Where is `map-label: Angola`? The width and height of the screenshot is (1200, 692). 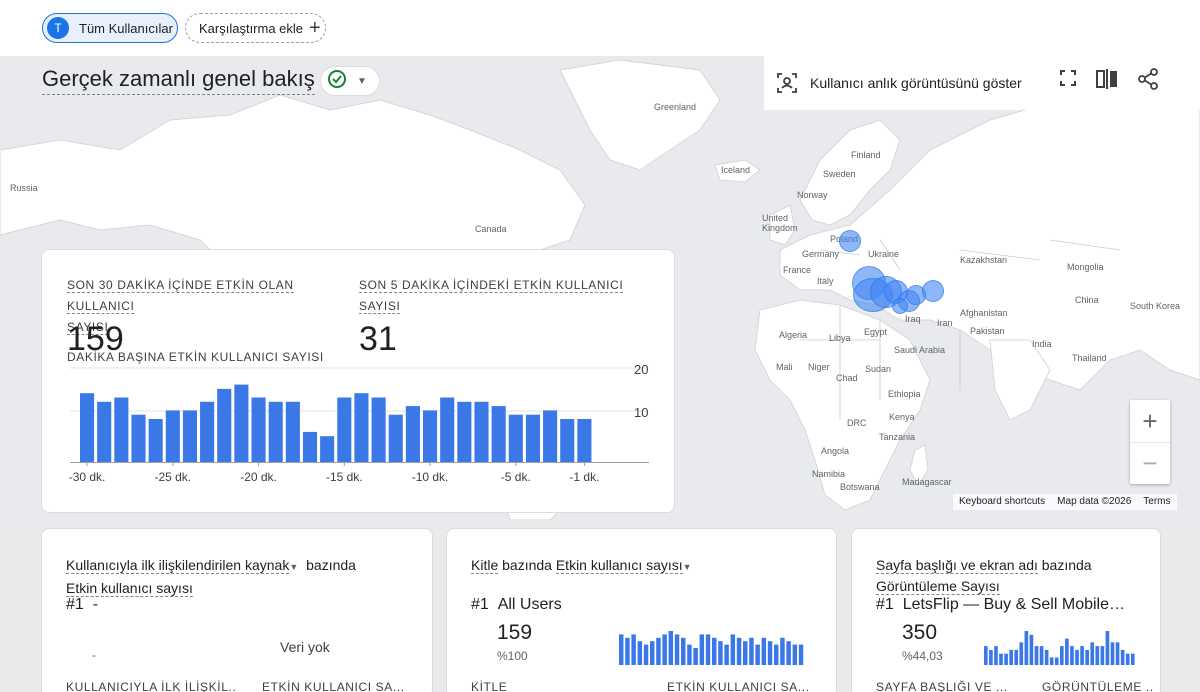 map-label: Angola is located at coordinates (835, 451).